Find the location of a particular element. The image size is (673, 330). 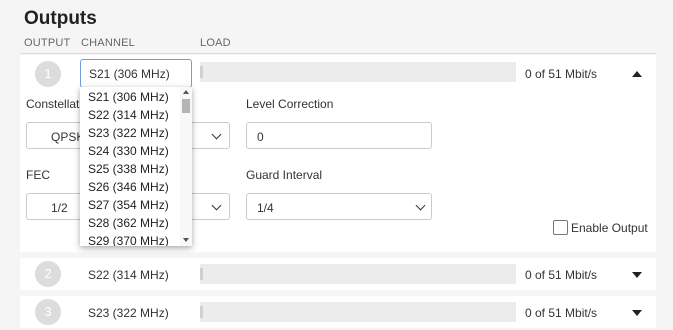

dropdown-option: S21 (306 MHz) is located at coordinates (128, 97).